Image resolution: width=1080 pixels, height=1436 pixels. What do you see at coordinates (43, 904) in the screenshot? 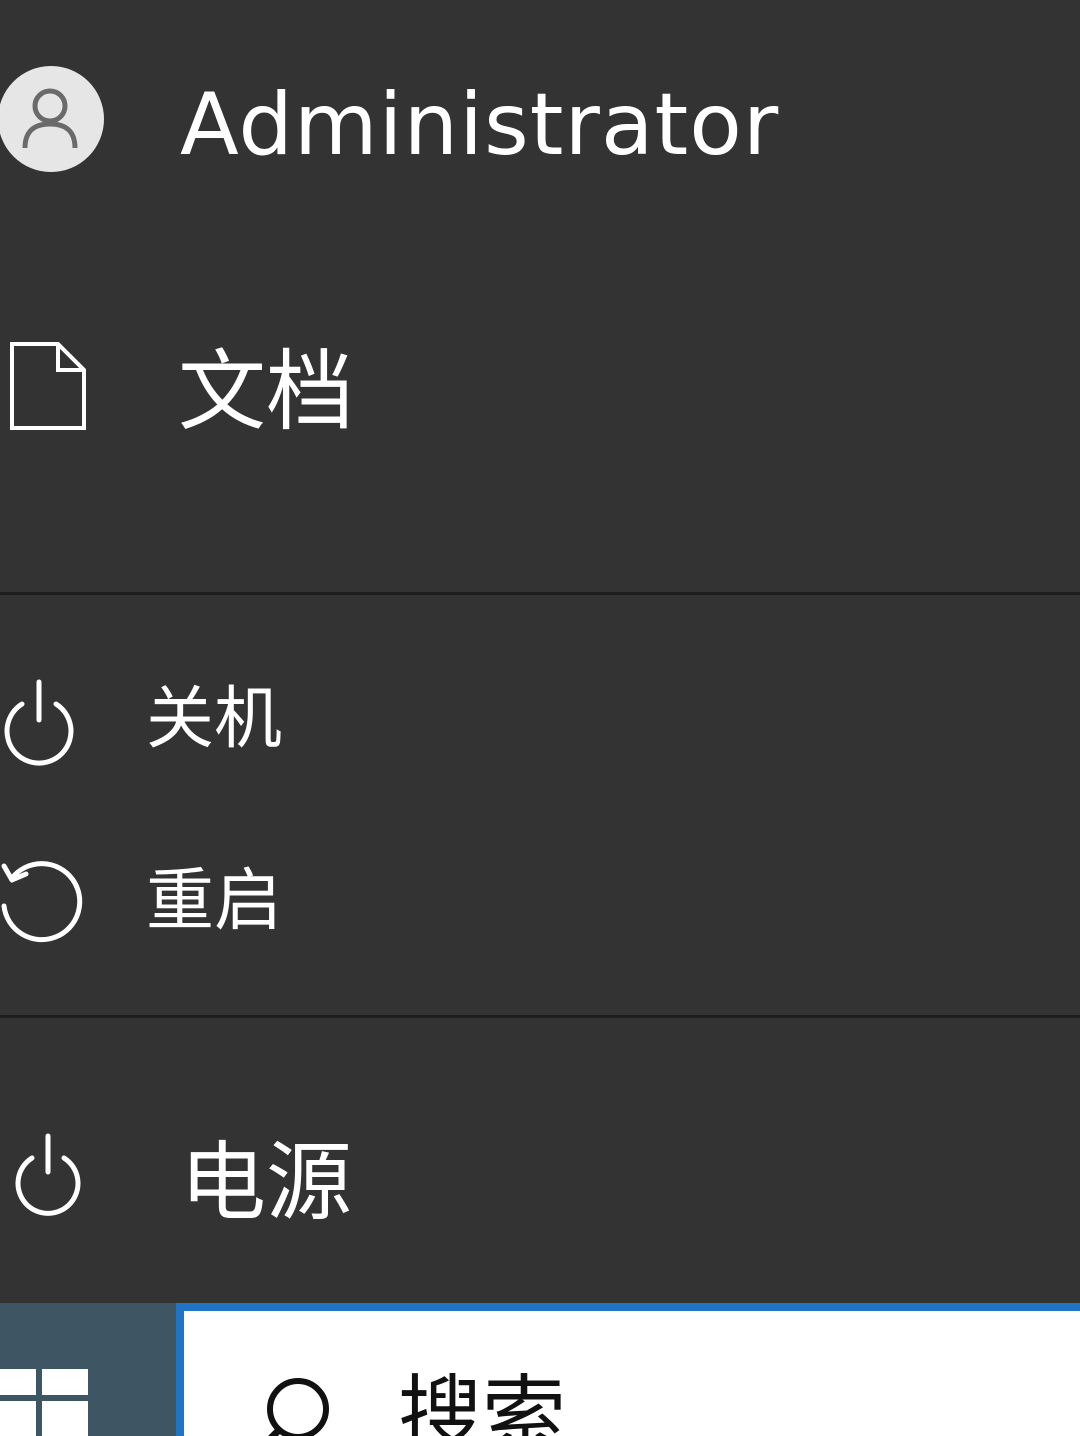
I see `restart-icon` at bounding box center [43, 904].